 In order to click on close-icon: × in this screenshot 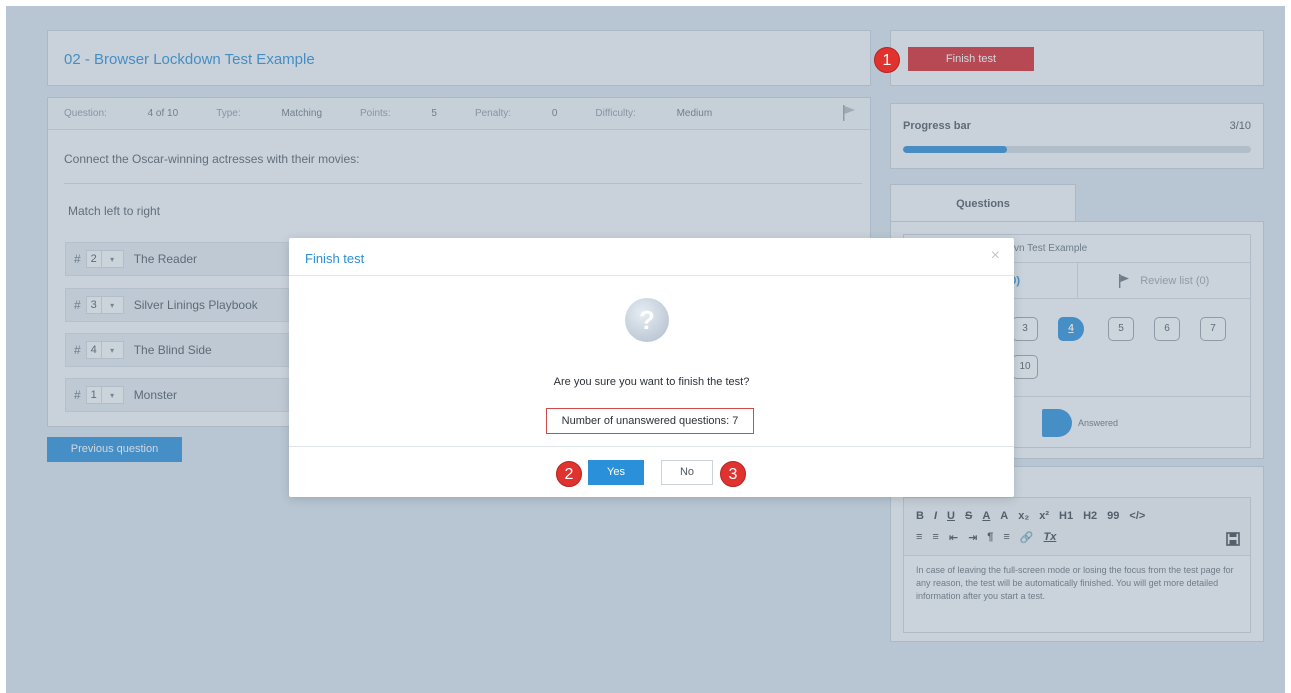, I will do `click(995, 256)`.